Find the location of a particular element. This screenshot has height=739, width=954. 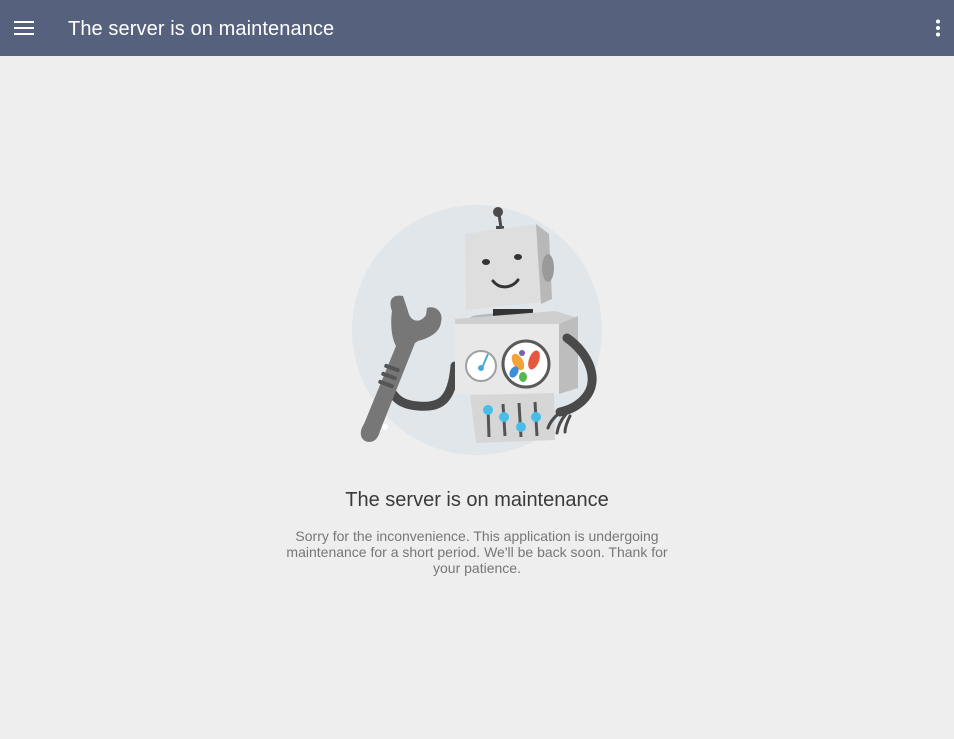

more-options-button is located at coordinates (938, 28).